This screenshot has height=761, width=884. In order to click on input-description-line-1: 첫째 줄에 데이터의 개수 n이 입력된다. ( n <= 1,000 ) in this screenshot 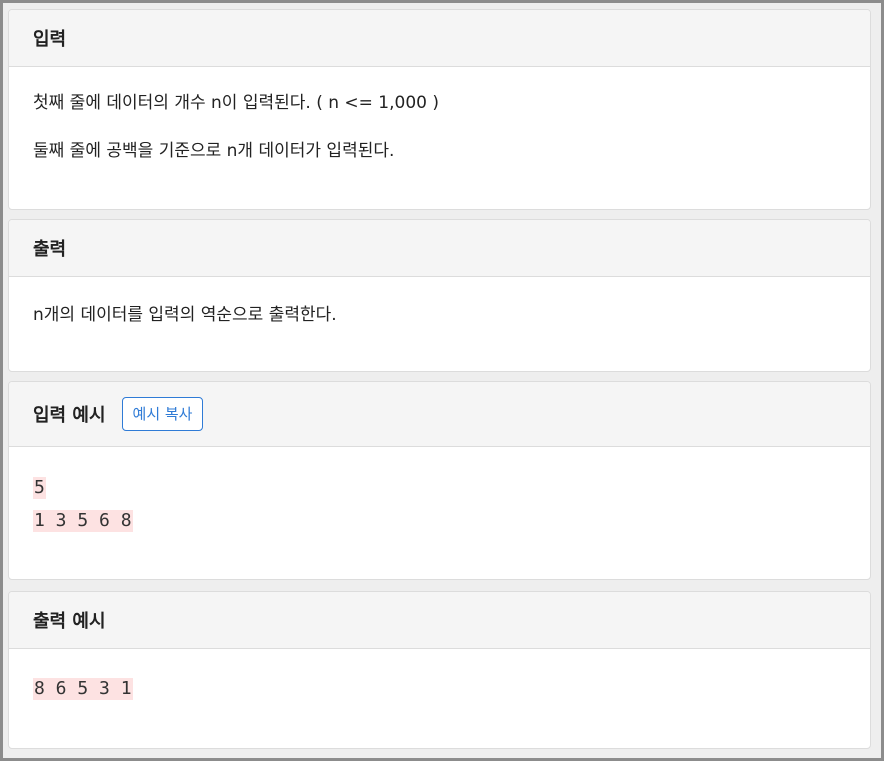, I will do `click(236, 103)`.